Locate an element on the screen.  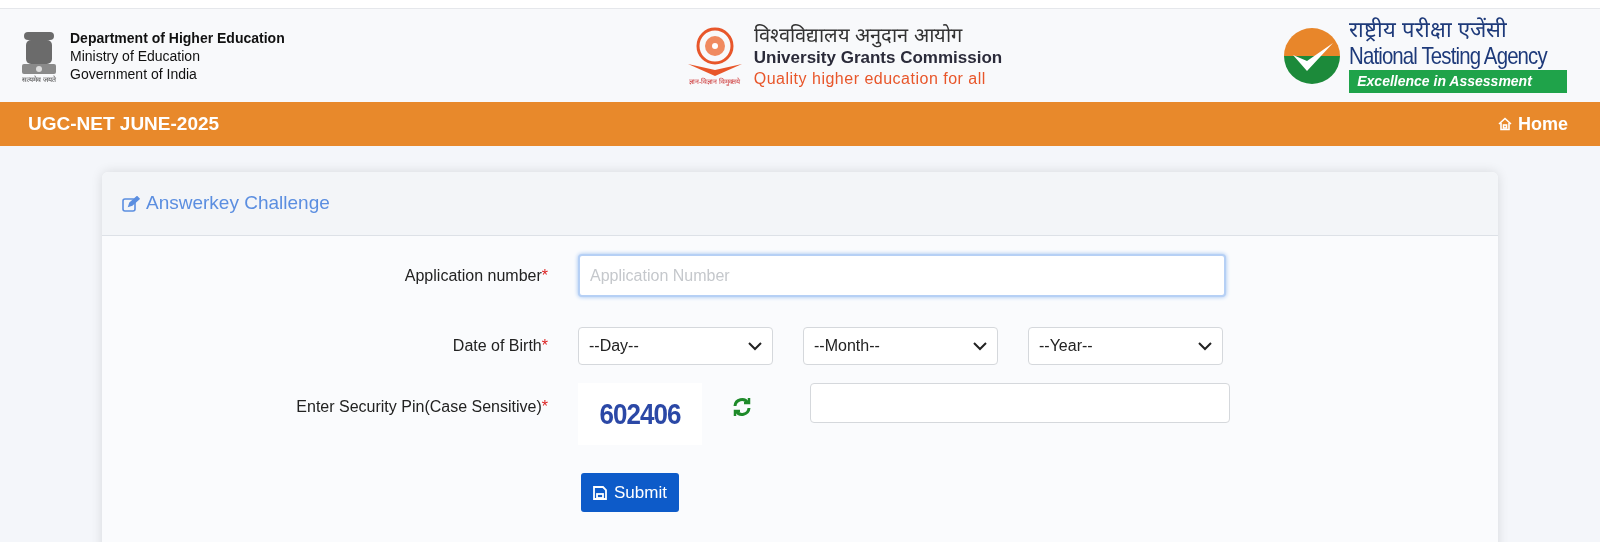
home-icon is located at coordinates (1505, 124).